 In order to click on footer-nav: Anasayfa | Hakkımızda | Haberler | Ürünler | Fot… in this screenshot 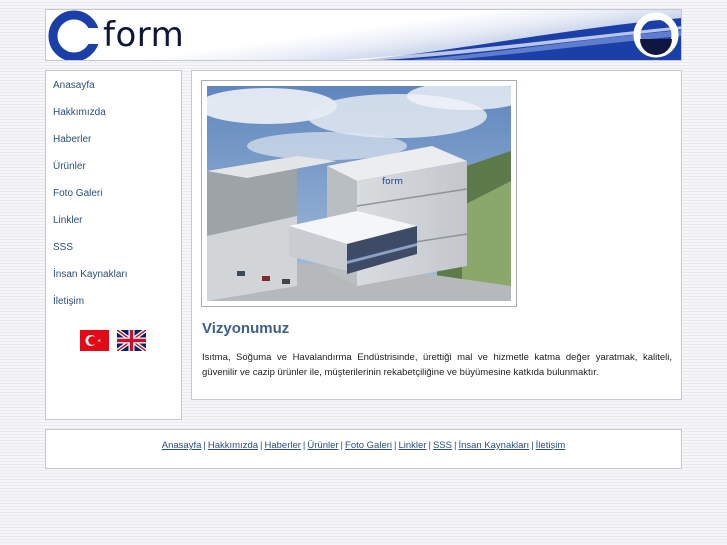, I will do `click(363, 449)`.